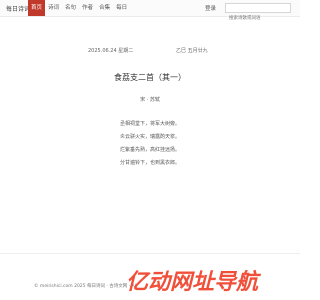  I want to click on nav-item-collections: 合集, so click(104, 8).